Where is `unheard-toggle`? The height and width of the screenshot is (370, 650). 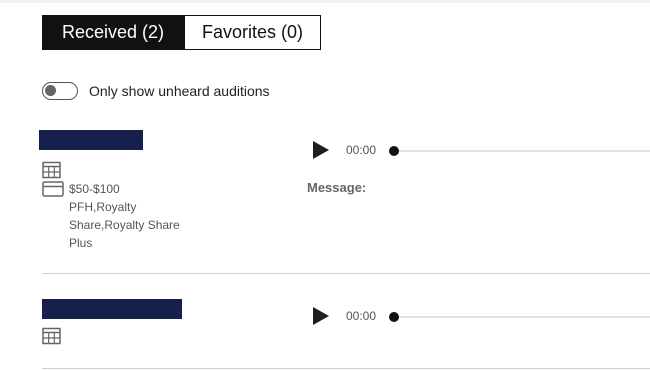 unheard-toggle is located at coordinates (60, 91).